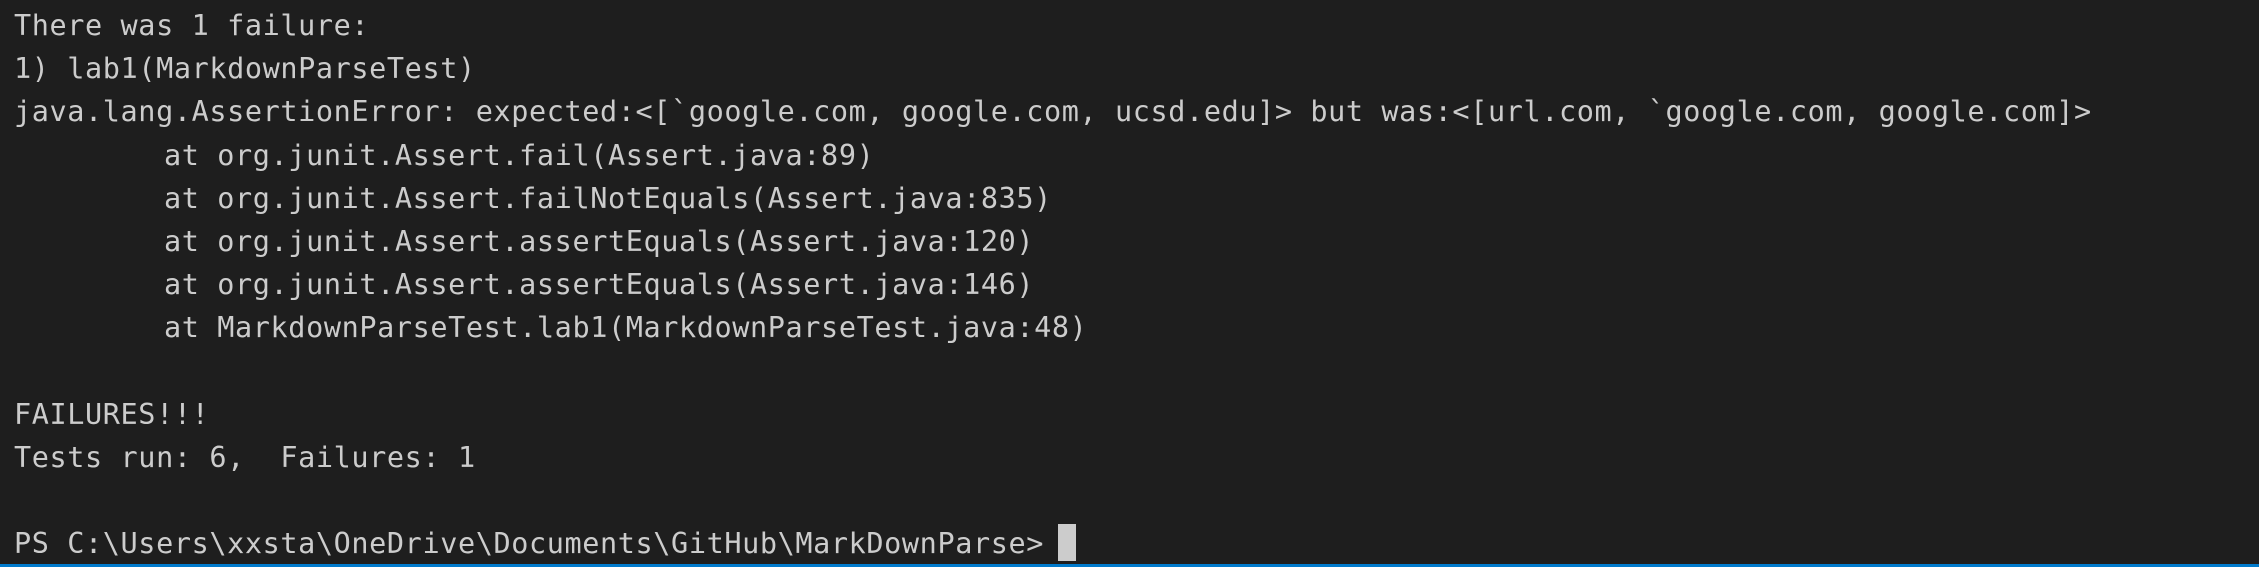 Image resolution: width=2259 pixels, height=567 pixels. Describe the element at coordinates (245, 69) in the screenshot. I see `failure-title-line: 1) lab1(MarkdownParseTest)` at that location.